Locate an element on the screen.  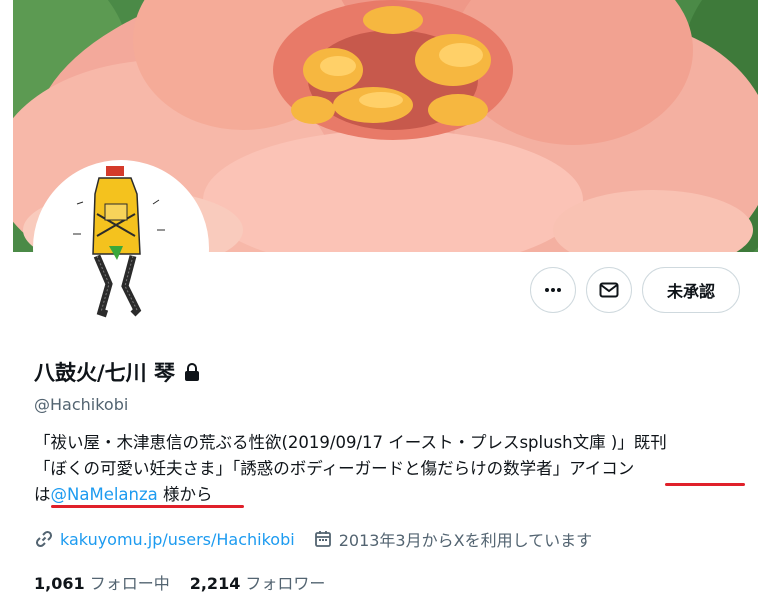
bio-line-3-post: 様から is located at coordinates (185, 494).